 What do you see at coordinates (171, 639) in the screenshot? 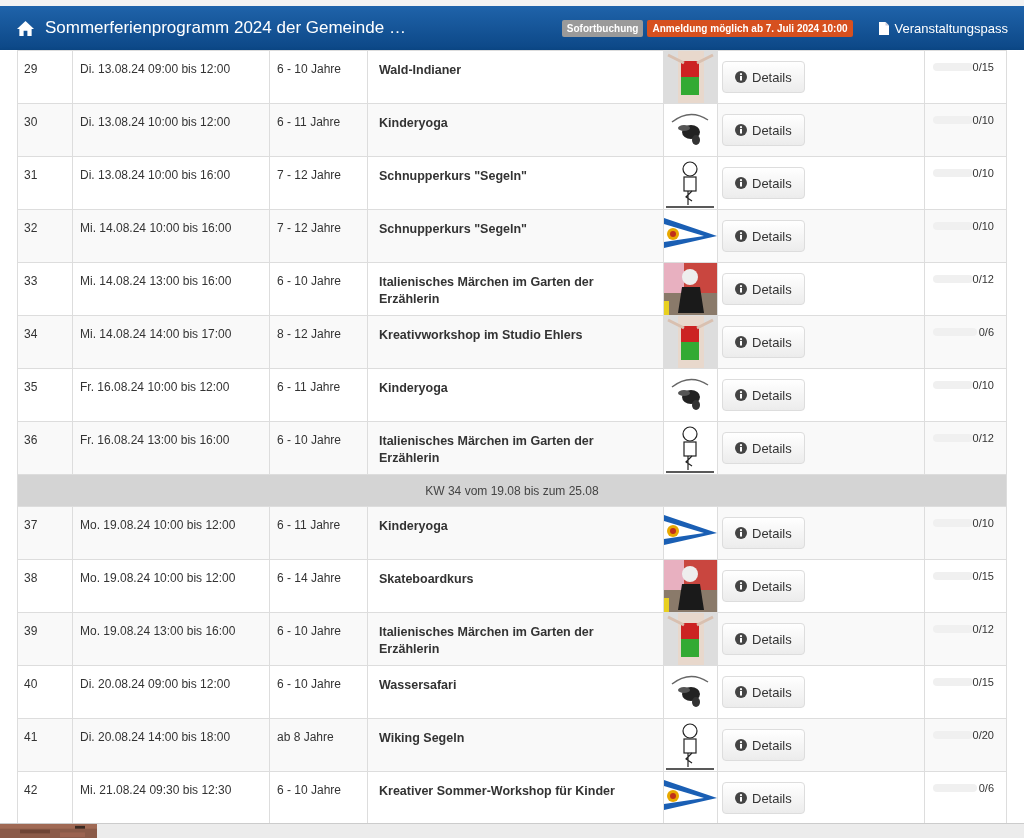
I see `date-cell: Mo. 19.08.24 13:00 bis 16:00` at bounding box center [171, 639].